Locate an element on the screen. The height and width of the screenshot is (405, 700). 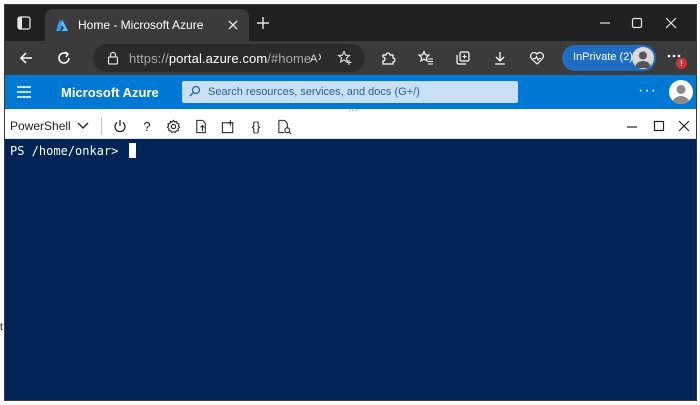
terminal-prompt: PS /home/onkar> is located at coordinates (64, 151).